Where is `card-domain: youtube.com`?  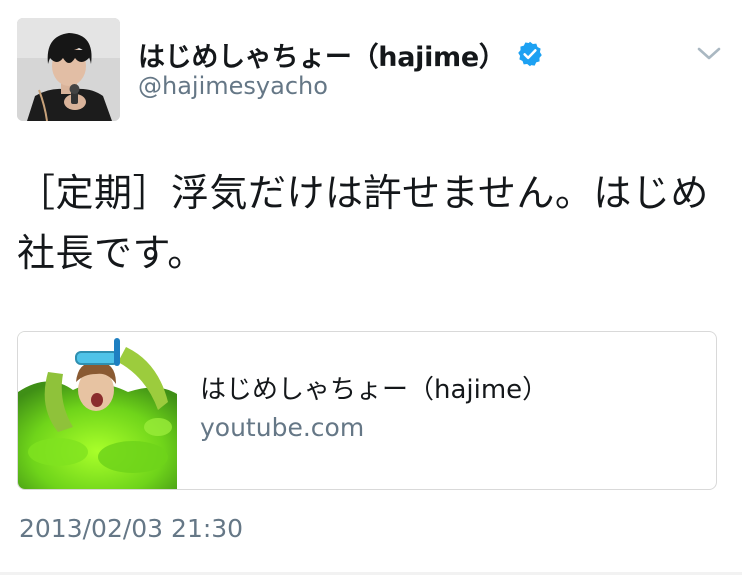
card-domain: youtube.com is located at coordinates (282, 427).